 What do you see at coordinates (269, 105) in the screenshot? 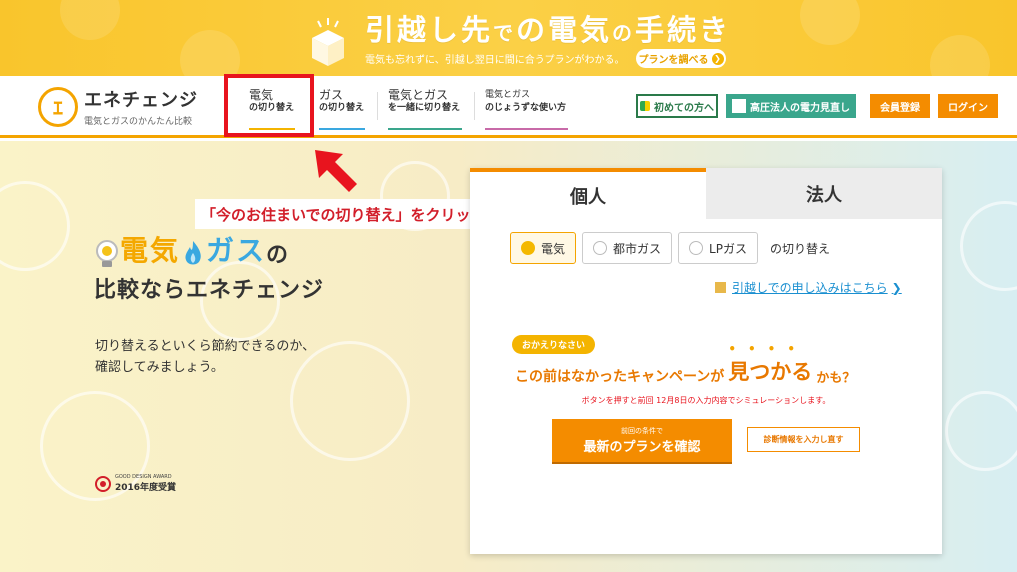
I see `highlight-frame` at bounding box center [269, 105].